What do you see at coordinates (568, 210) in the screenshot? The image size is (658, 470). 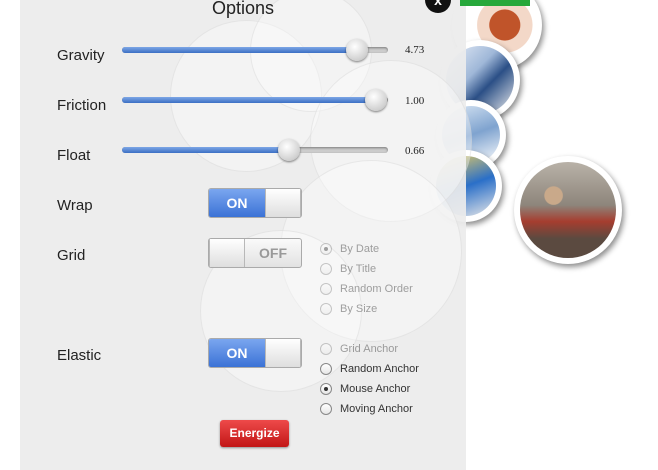 I see `thumbnail-bubble-photo` at bounding box center [568, 210].